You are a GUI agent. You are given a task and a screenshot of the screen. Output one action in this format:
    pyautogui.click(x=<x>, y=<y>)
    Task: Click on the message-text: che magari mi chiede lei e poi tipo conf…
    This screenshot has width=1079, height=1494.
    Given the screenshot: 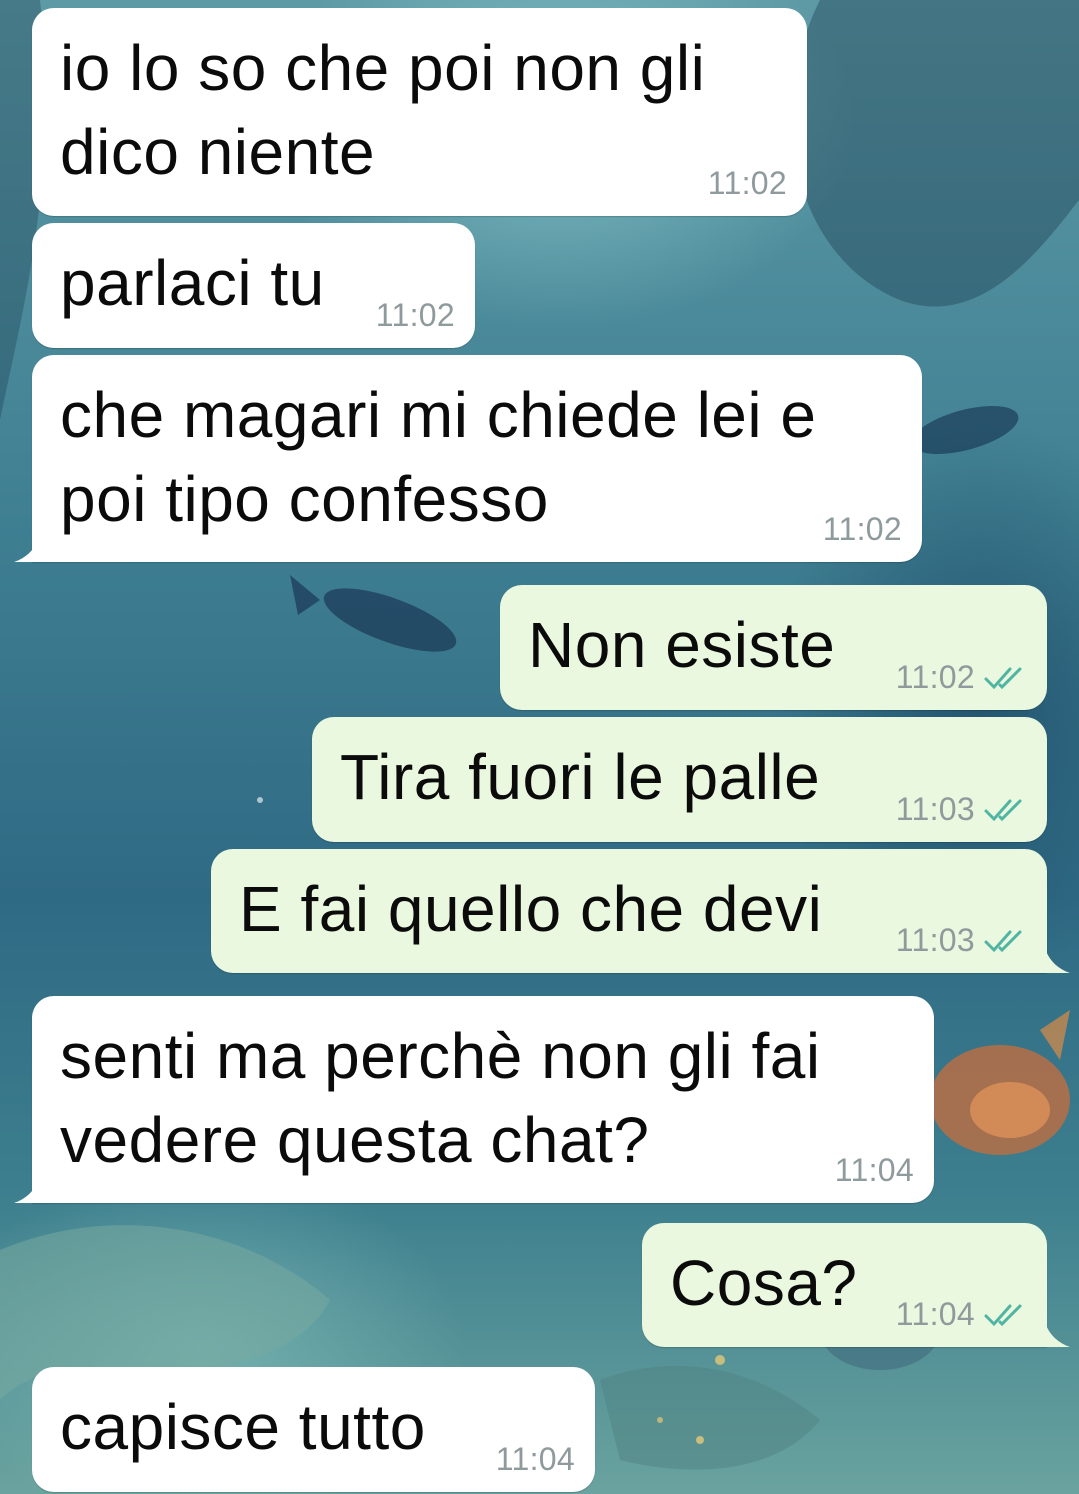 What is the action you would take?
    pyautogui.click(x=438, y=457)
    